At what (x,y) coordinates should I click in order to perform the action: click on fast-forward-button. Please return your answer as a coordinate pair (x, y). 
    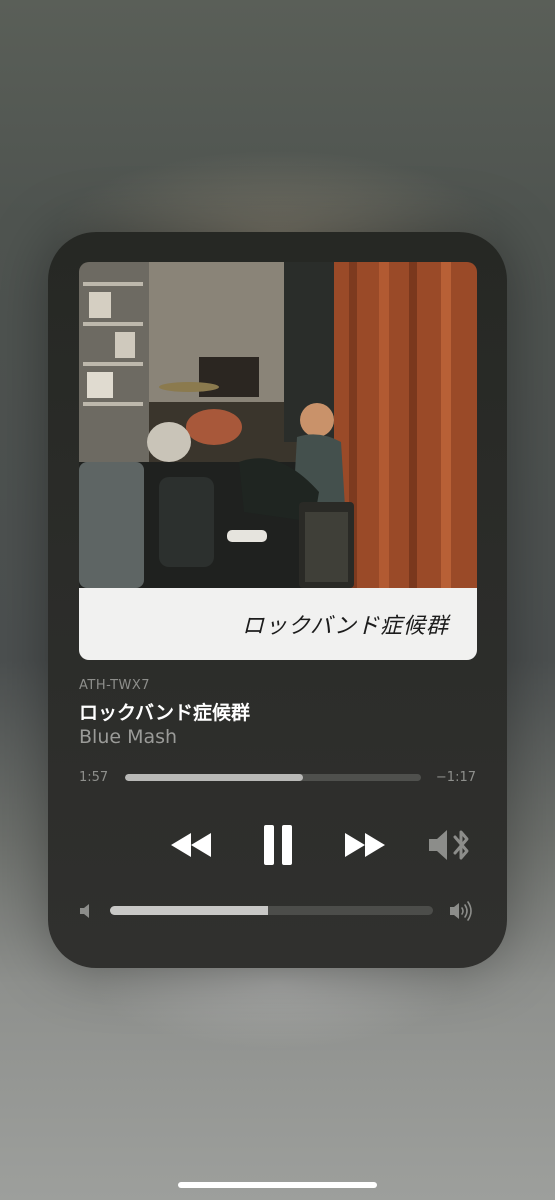
    Looking at the image, I should click on (365, 845).